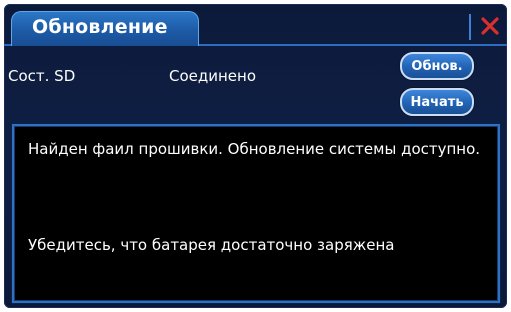  Describe the element at coordinates (42, 76) in the screenshot. I see `sd-status-label: Сост. SD` at that location.